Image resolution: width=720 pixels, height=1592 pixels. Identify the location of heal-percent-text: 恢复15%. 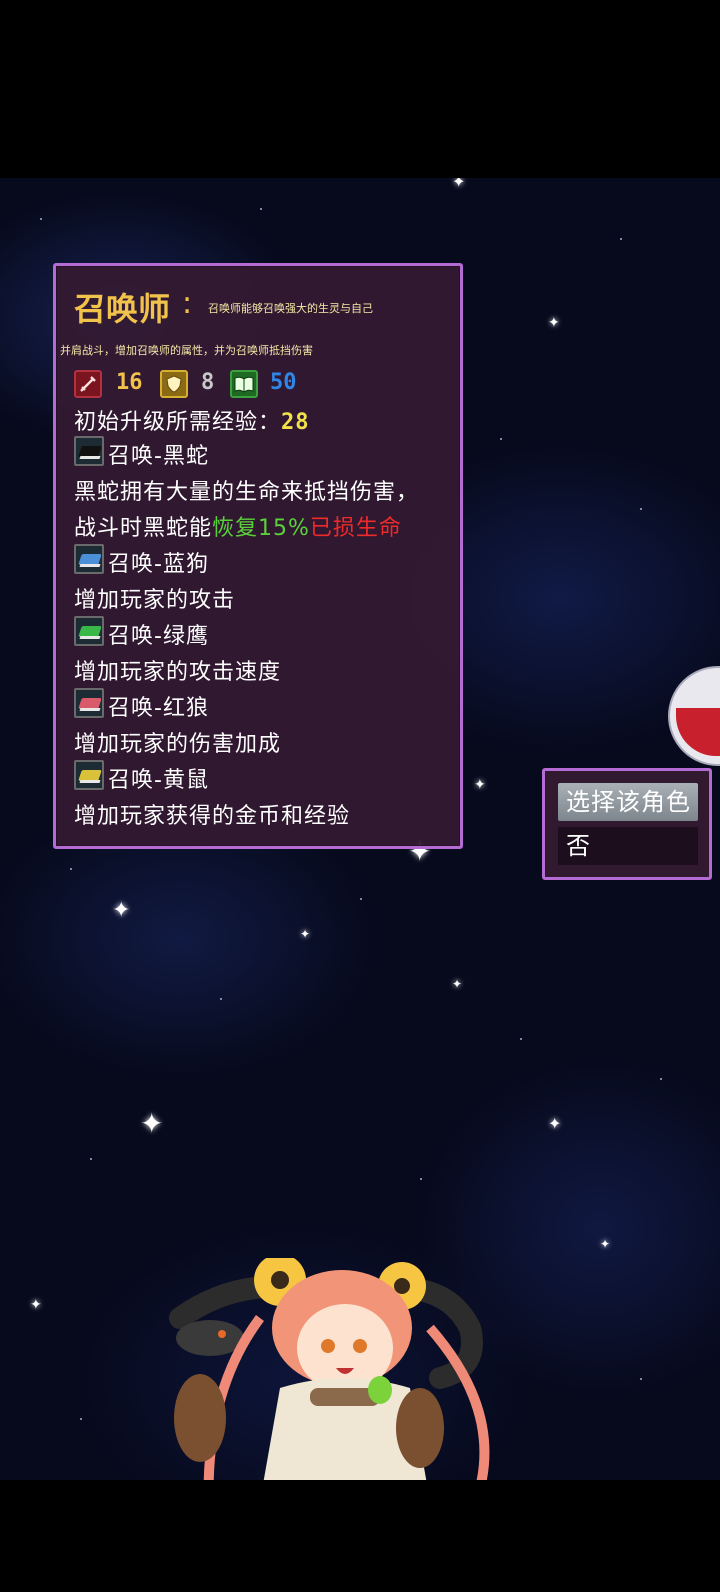
(261, 528).